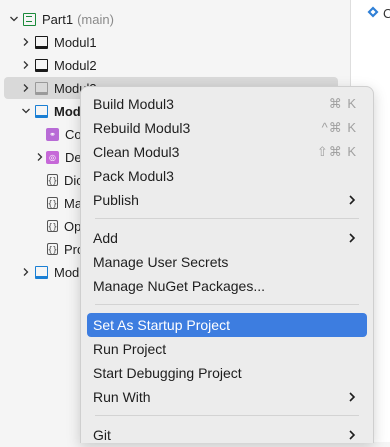  I want to click on tree-item-label: Modul2, so click(75, 65).